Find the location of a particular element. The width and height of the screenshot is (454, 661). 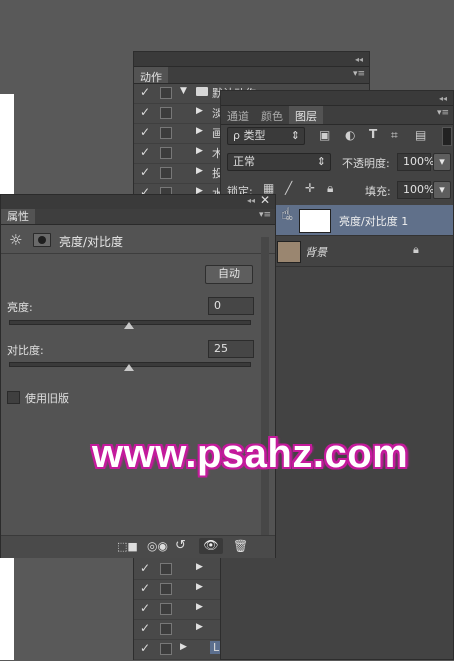

properties-scrollbar is located at coordinates (265, 387).